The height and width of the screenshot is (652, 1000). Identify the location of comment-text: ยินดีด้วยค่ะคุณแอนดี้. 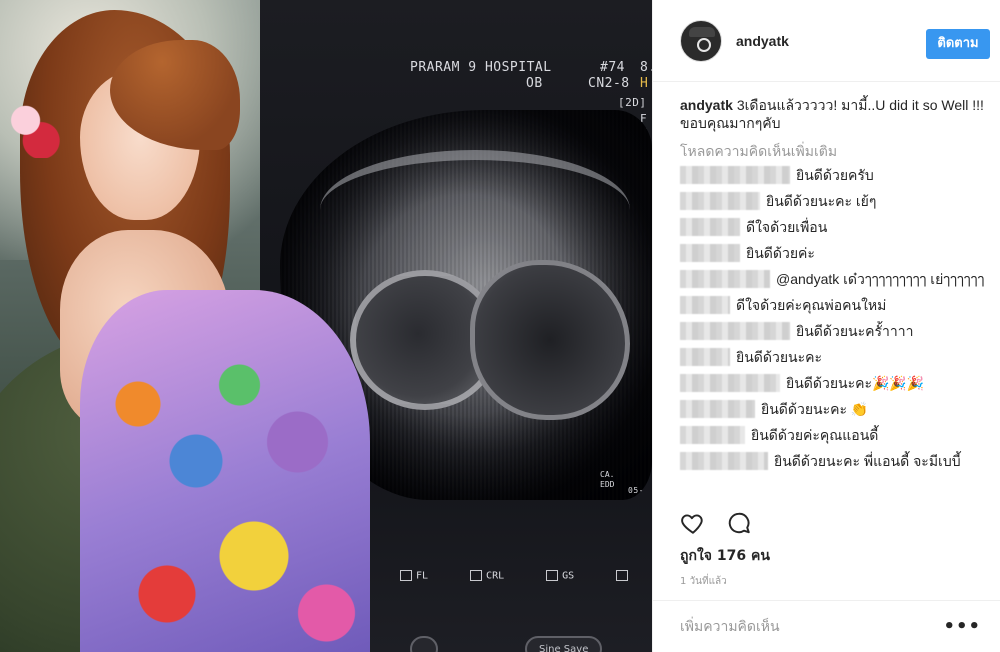
(815, 435).